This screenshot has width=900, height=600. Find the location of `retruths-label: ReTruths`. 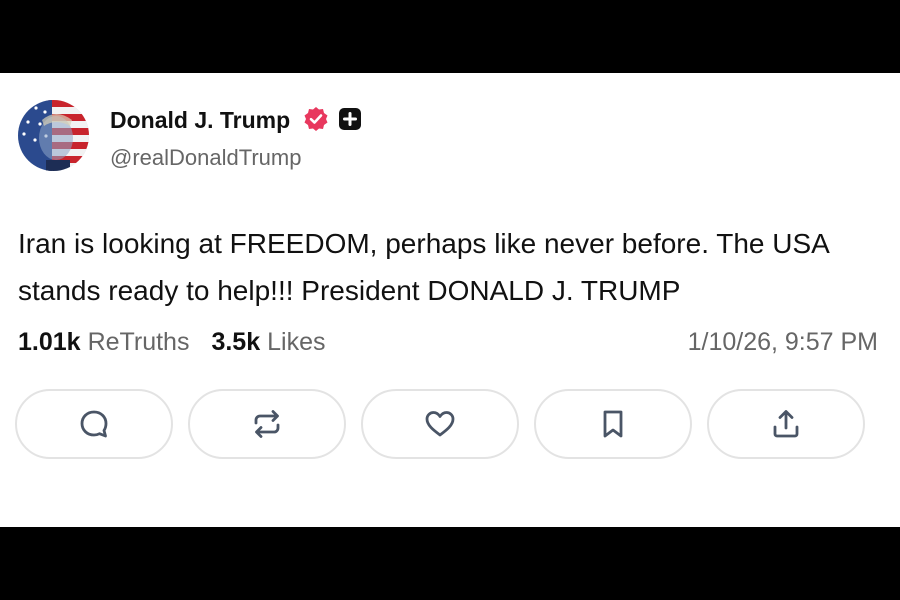

retruths-label: ReTruths is located at coordinates (139, 342).